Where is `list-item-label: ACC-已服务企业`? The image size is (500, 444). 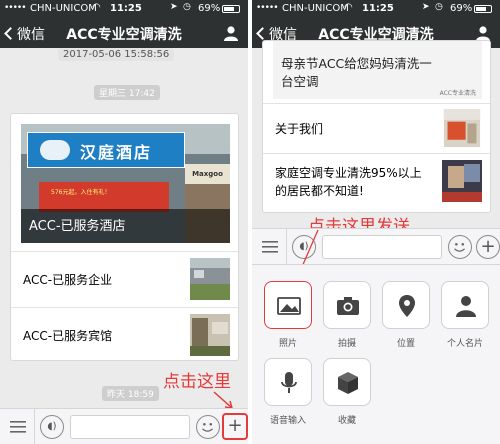 list-item-label: ACC-已服务企业 is located at coordinates (68, 280).